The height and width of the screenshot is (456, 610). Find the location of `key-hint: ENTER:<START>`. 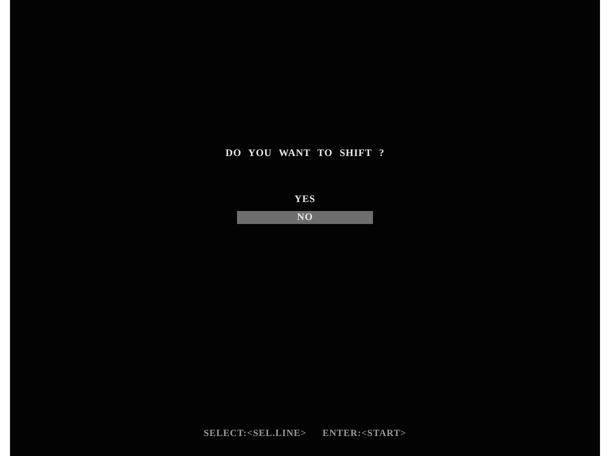

key-hint: ENTER:<START> is located at coordinates (364, 434).